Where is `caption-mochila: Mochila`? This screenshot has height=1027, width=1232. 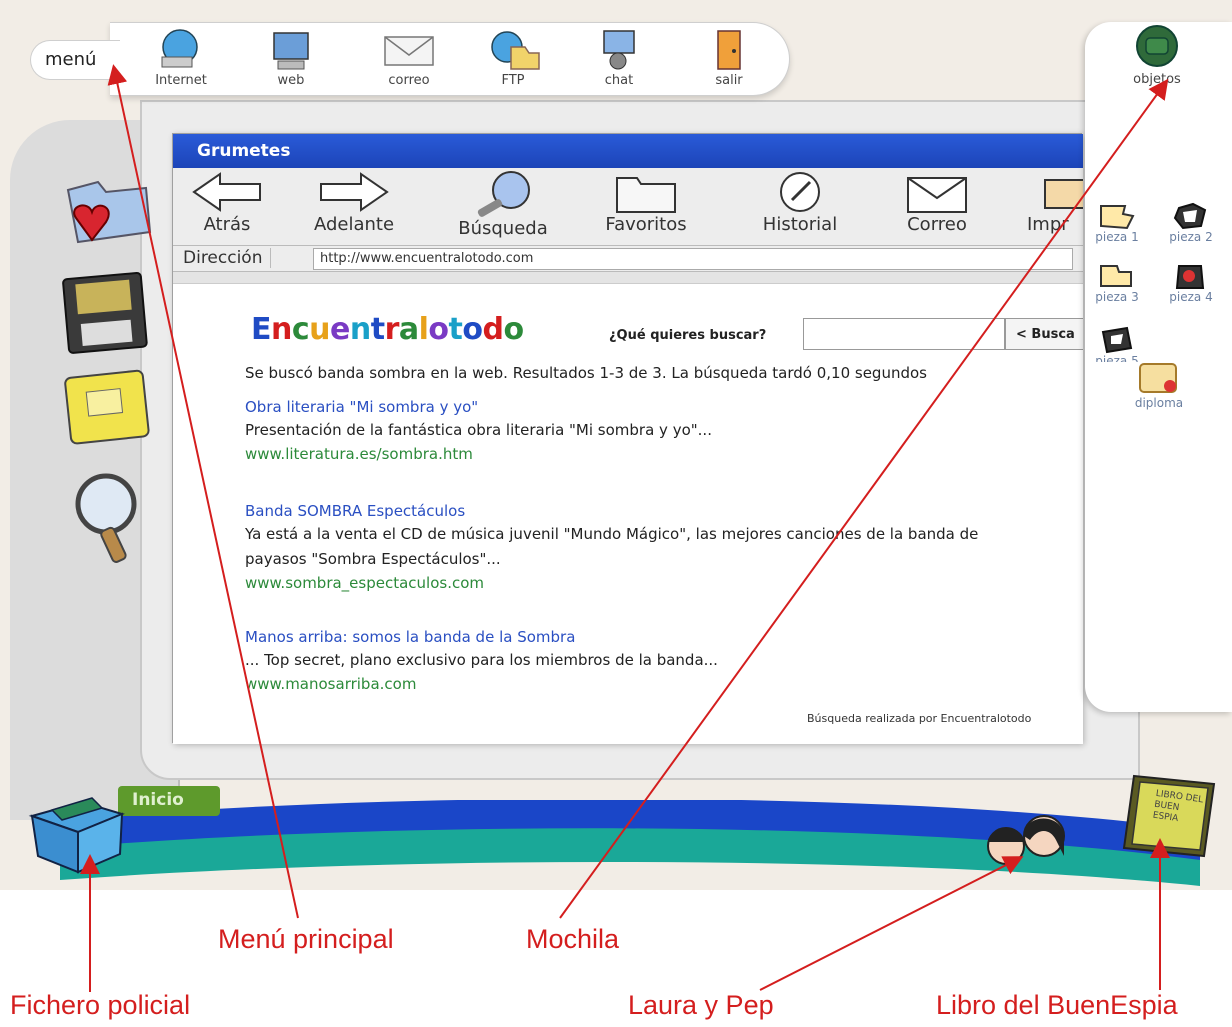 caption-mochila: Mochila is located at coordinates (573, 939).